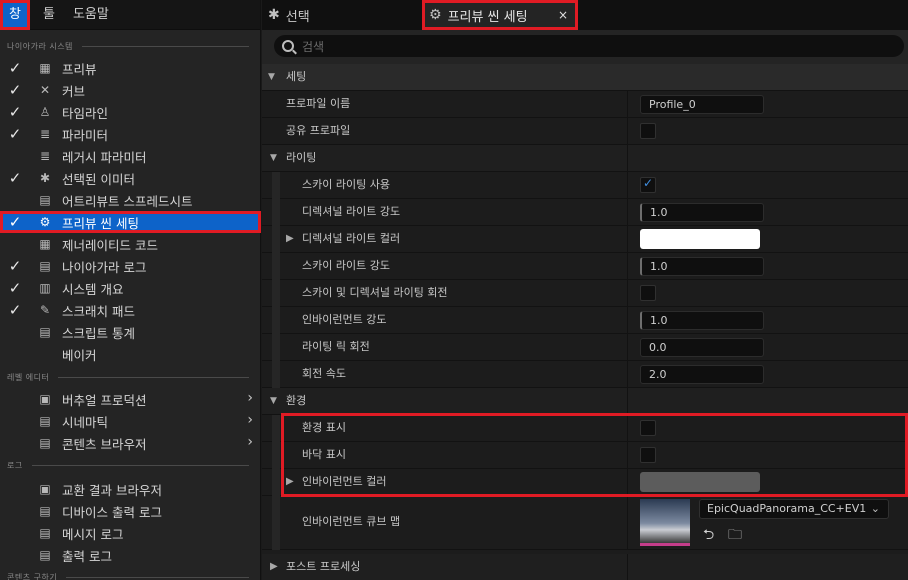  Describe the element at coordinates (585, 212) in the screenshot. I see `prop-dir-light-intensity: 디렉셔널 라이트 강도 1.0` at that location.